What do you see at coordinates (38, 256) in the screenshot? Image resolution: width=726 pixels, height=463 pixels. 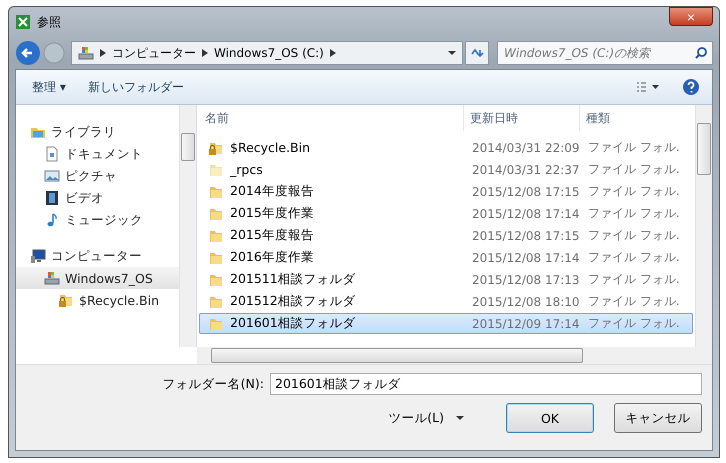 I see `computer-icon` at bounding box center [38, 256].